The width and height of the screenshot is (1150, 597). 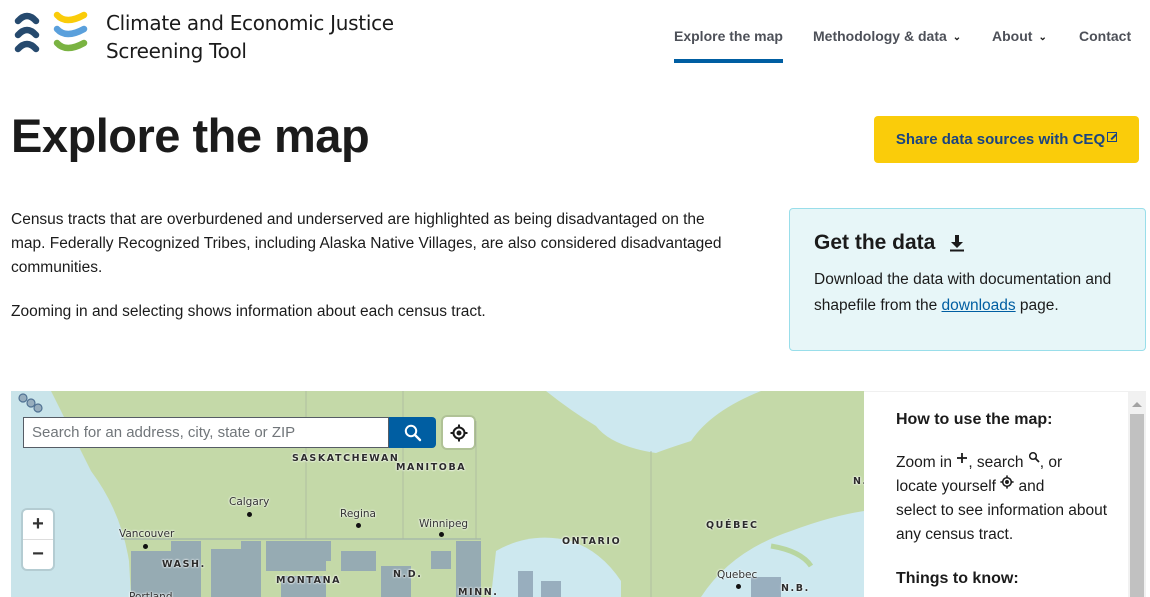 I want to click on map-city-portland: Portland, so click(x=151, y=594).